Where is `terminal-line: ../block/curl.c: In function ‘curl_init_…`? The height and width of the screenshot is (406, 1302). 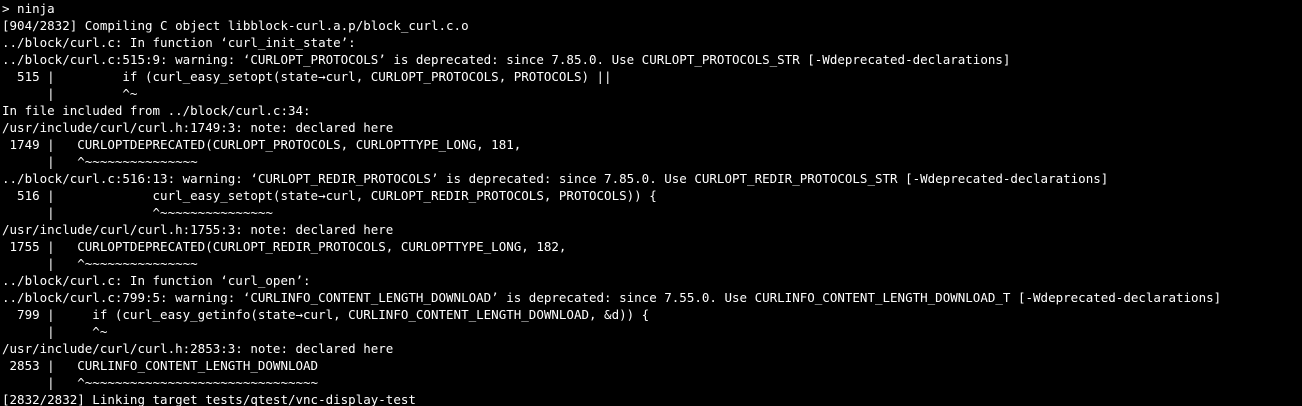 terminal-line: ../block/curl.c: In function ‘curl_init_… is located at coordinates (179, 42).